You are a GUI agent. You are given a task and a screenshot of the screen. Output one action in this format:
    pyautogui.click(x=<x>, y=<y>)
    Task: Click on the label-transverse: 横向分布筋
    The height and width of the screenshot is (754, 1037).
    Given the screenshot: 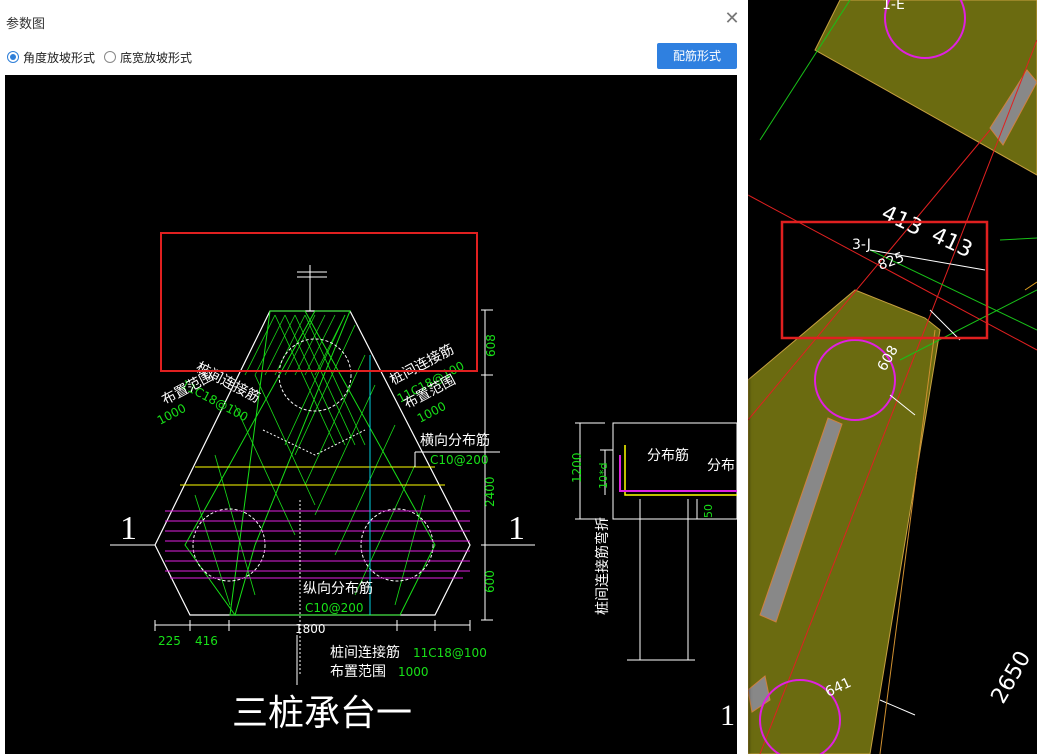 What is the action you would take?
    pyautogui.click(x=455, y=440)
    